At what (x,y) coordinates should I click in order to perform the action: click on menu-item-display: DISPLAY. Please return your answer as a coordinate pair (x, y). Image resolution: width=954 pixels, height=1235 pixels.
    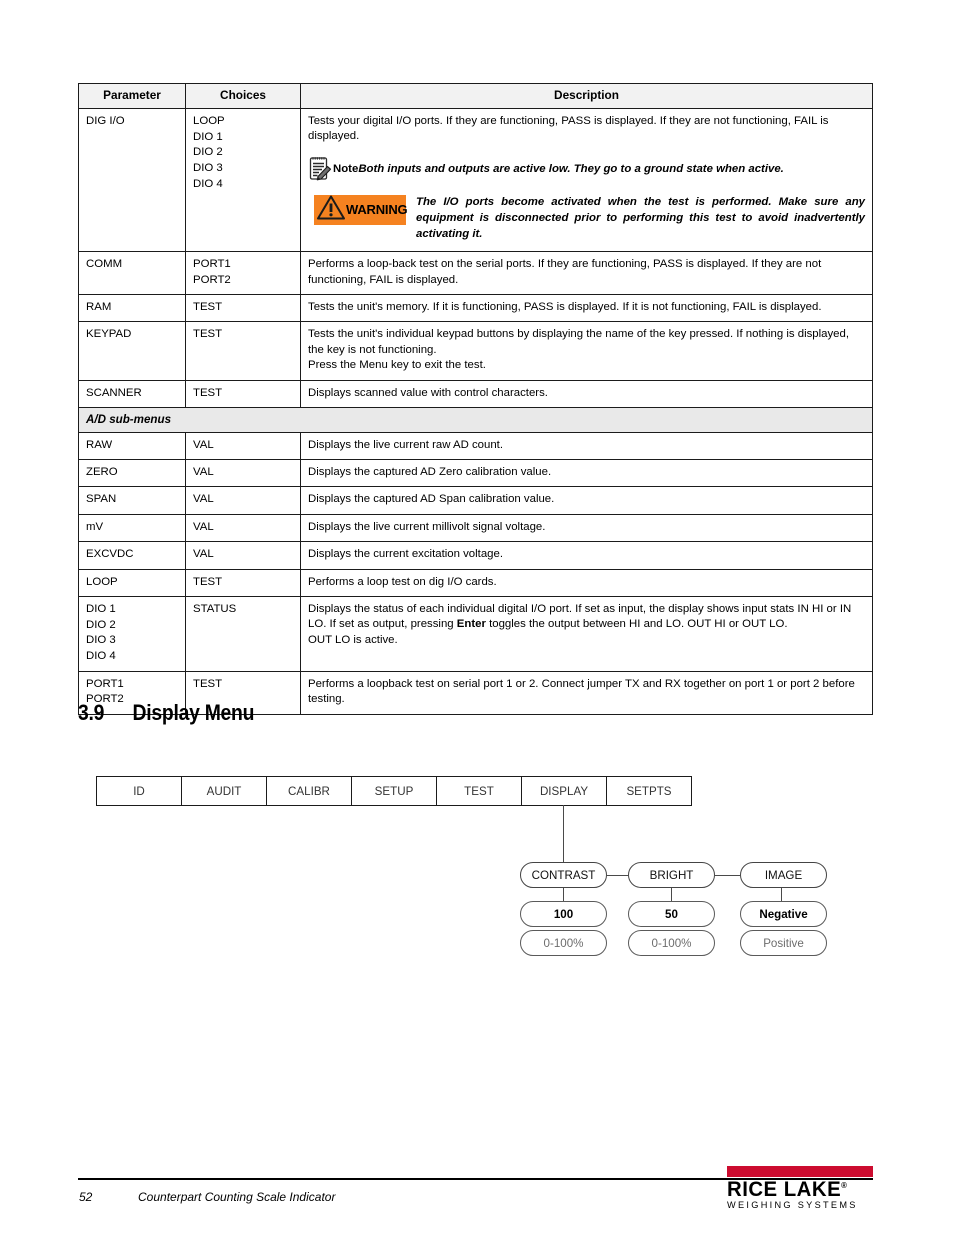
    Looking at the image, I should click on (564, 791).